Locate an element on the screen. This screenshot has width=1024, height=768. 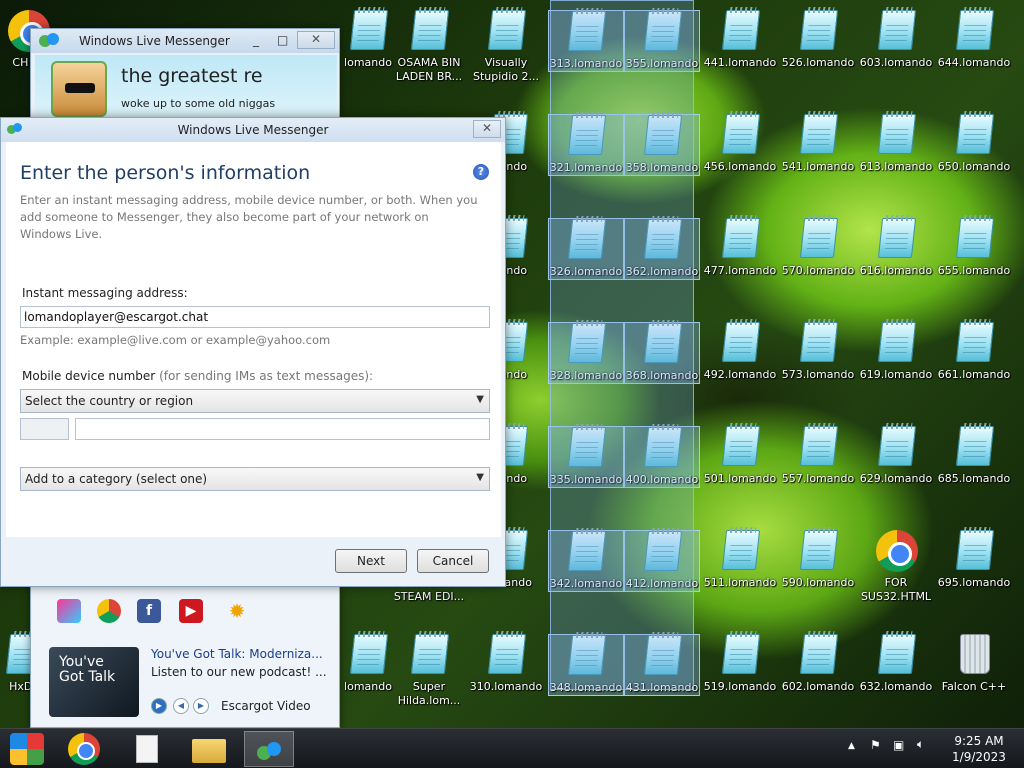
desktop-icon: 511.lomando is located at coordinates (740, 560).